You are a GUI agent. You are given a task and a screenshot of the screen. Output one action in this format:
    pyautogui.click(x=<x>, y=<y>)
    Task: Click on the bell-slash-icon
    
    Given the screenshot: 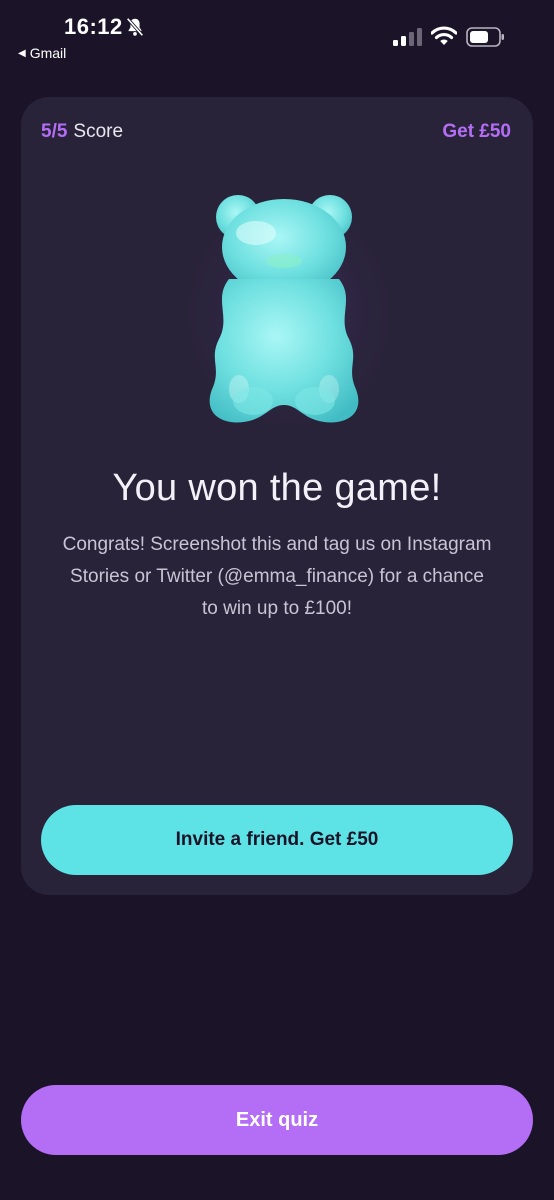 What is the action you would take?
    pyautogui.click(x=135, y=27)
    